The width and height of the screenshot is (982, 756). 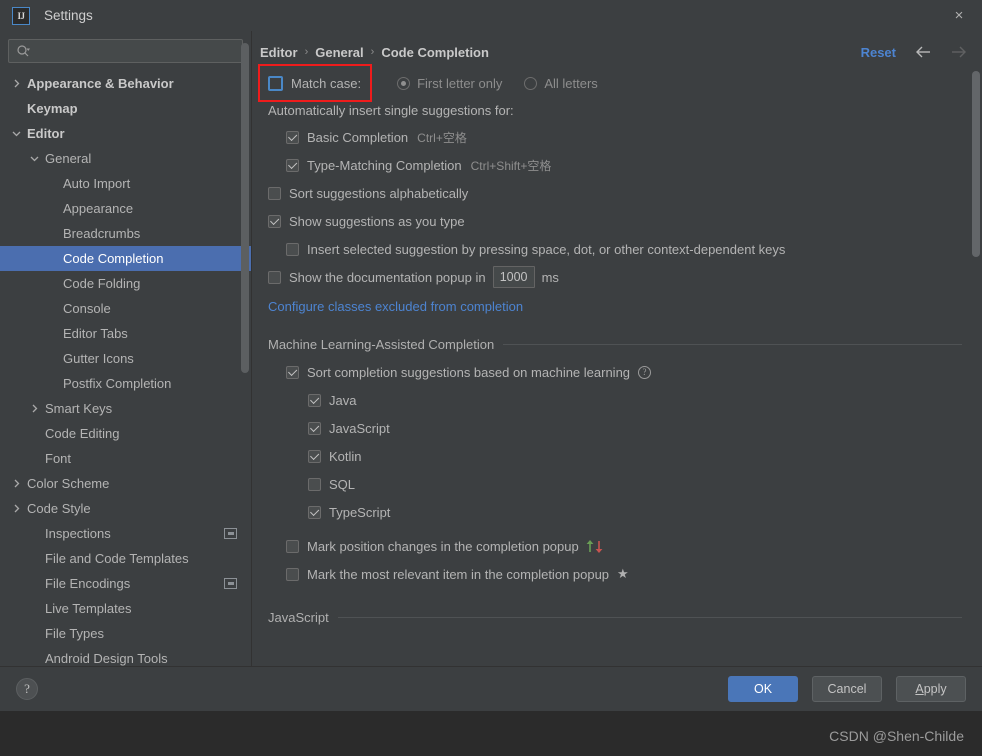 What do you see at coordinates (75, 633) in the screenshot?
I see `sidebar-item-label: File Types` at bounding box center [75, 633].